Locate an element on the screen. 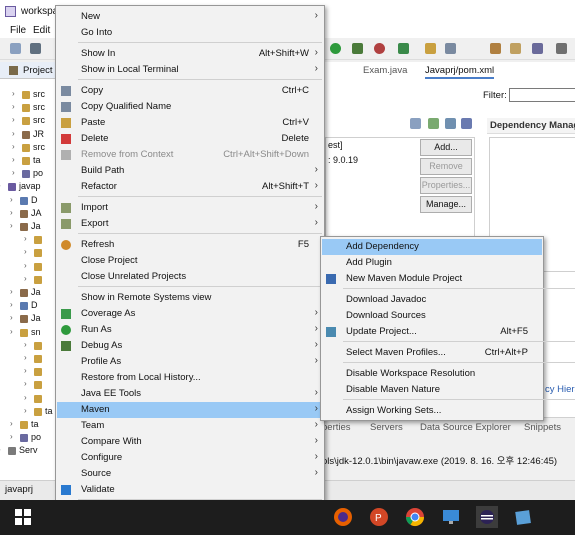 The height and width of the screenshot is (535, 575). notes-icon is located at coordinates (523, 517).